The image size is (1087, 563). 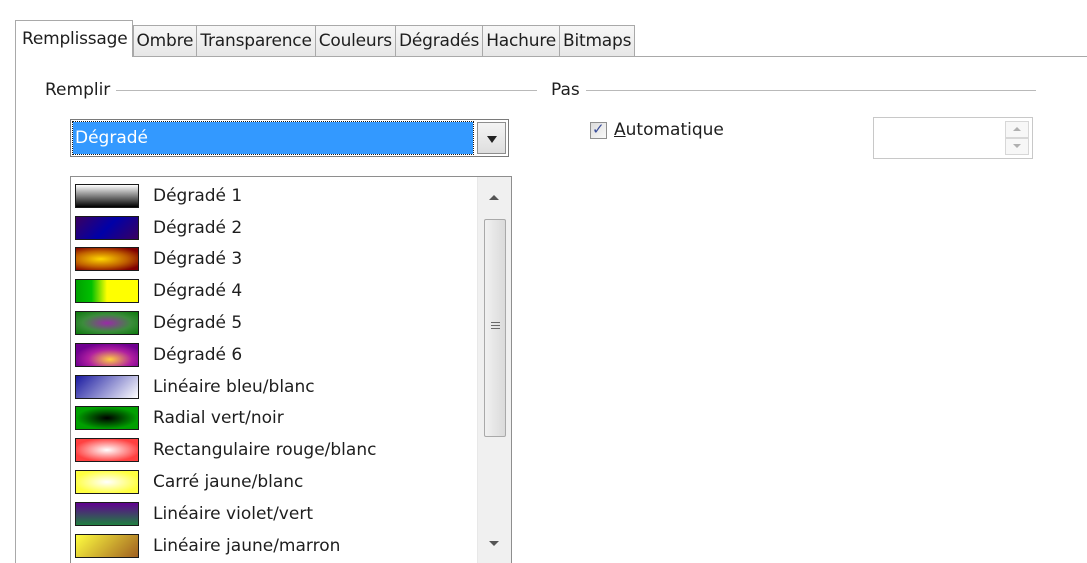 What do you see at coordinates (597, 41) in the screenshot?
I see `tab-bitmaps: Bitmaps` at bounding box center [597, 41].